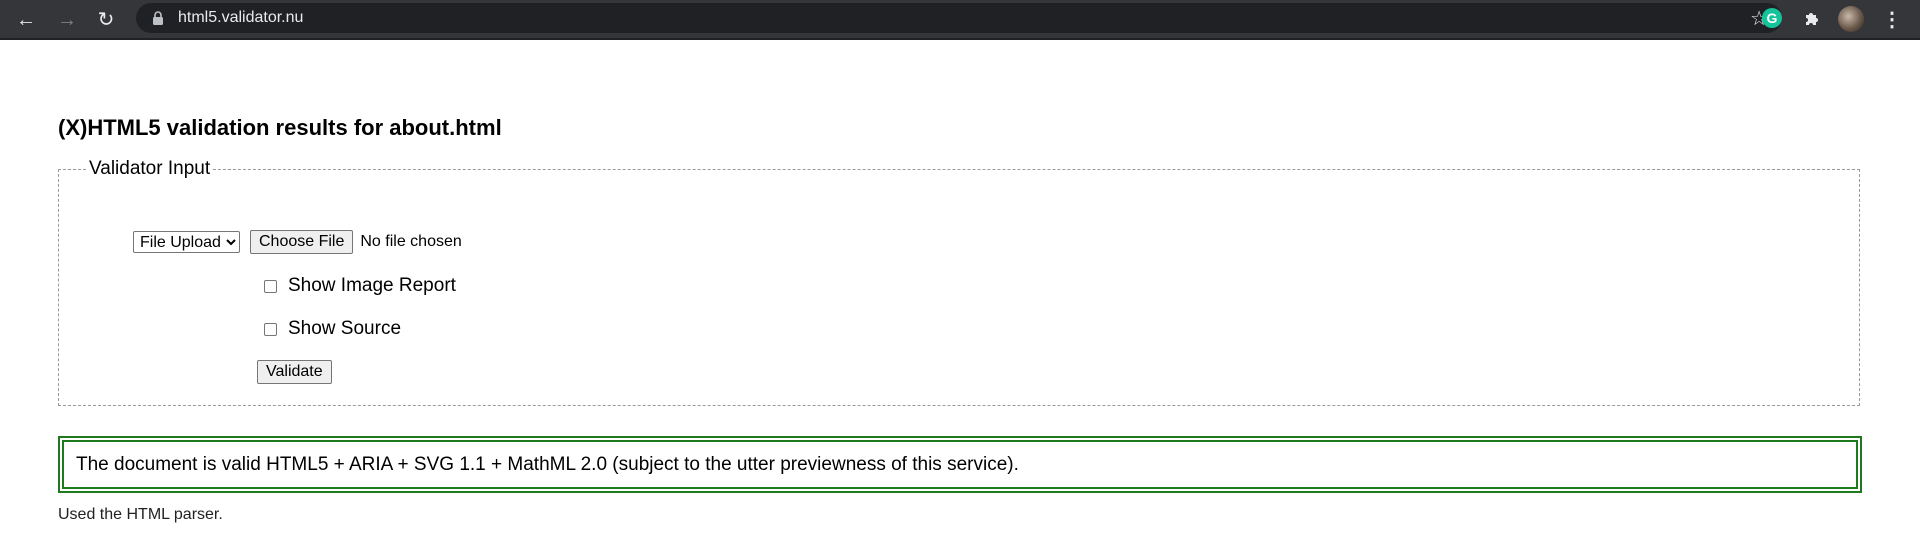 The height and width of the screenshot is (542, 1920). Describe the element at coordinates (240, 18) in the screenshot. I see `url-text: html5.validator.nu` at that location.